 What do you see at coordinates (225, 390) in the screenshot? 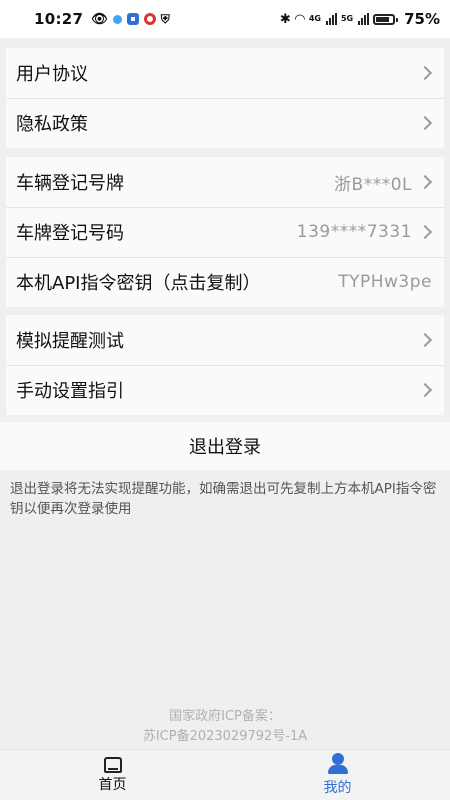
I see `manual-setup-row: 手动设置指引` at bounding box center [225, 390].